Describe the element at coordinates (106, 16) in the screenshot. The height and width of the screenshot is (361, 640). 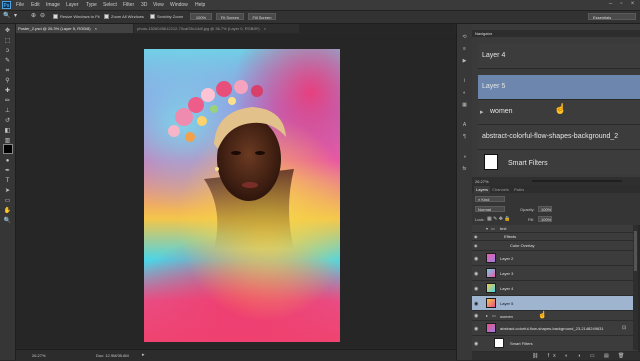
I see `zoom-all-checkbox` at that location.